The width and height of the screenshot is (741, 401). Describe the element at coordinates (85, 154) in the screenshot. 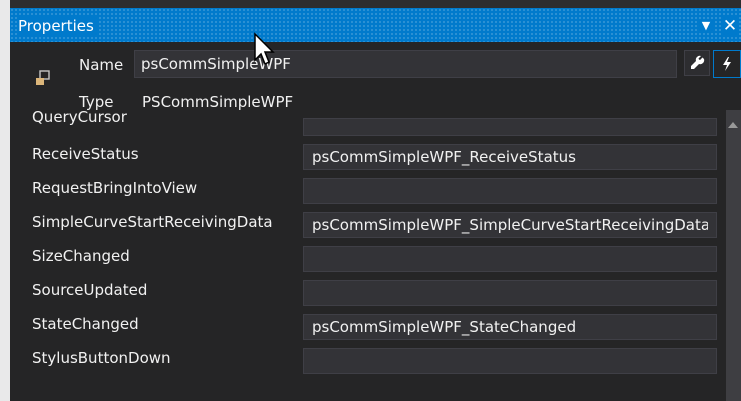

I see `event-name: ReceiveStatus` at that location.